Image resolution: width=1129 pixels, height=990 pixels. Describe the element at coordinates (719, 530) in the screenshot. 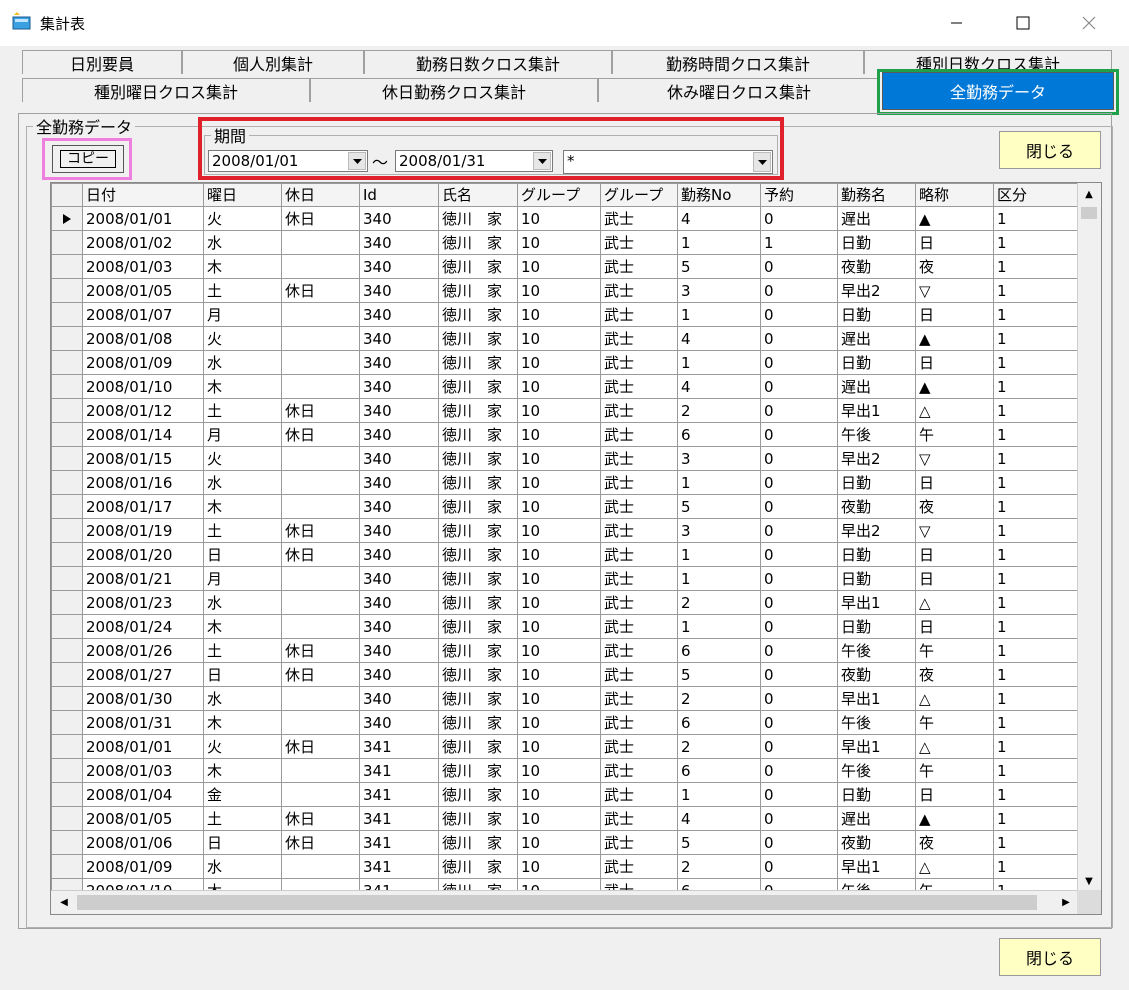

I see `table-cell: 3` at that location.